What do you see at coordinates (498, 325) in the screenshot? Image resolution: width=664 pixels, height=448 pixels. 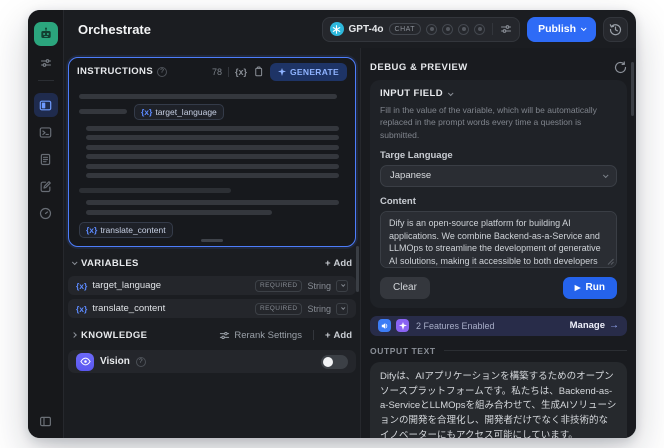 I see `features-bar: 2 Features Enabled Manage →` at bounding box center [498, 325].